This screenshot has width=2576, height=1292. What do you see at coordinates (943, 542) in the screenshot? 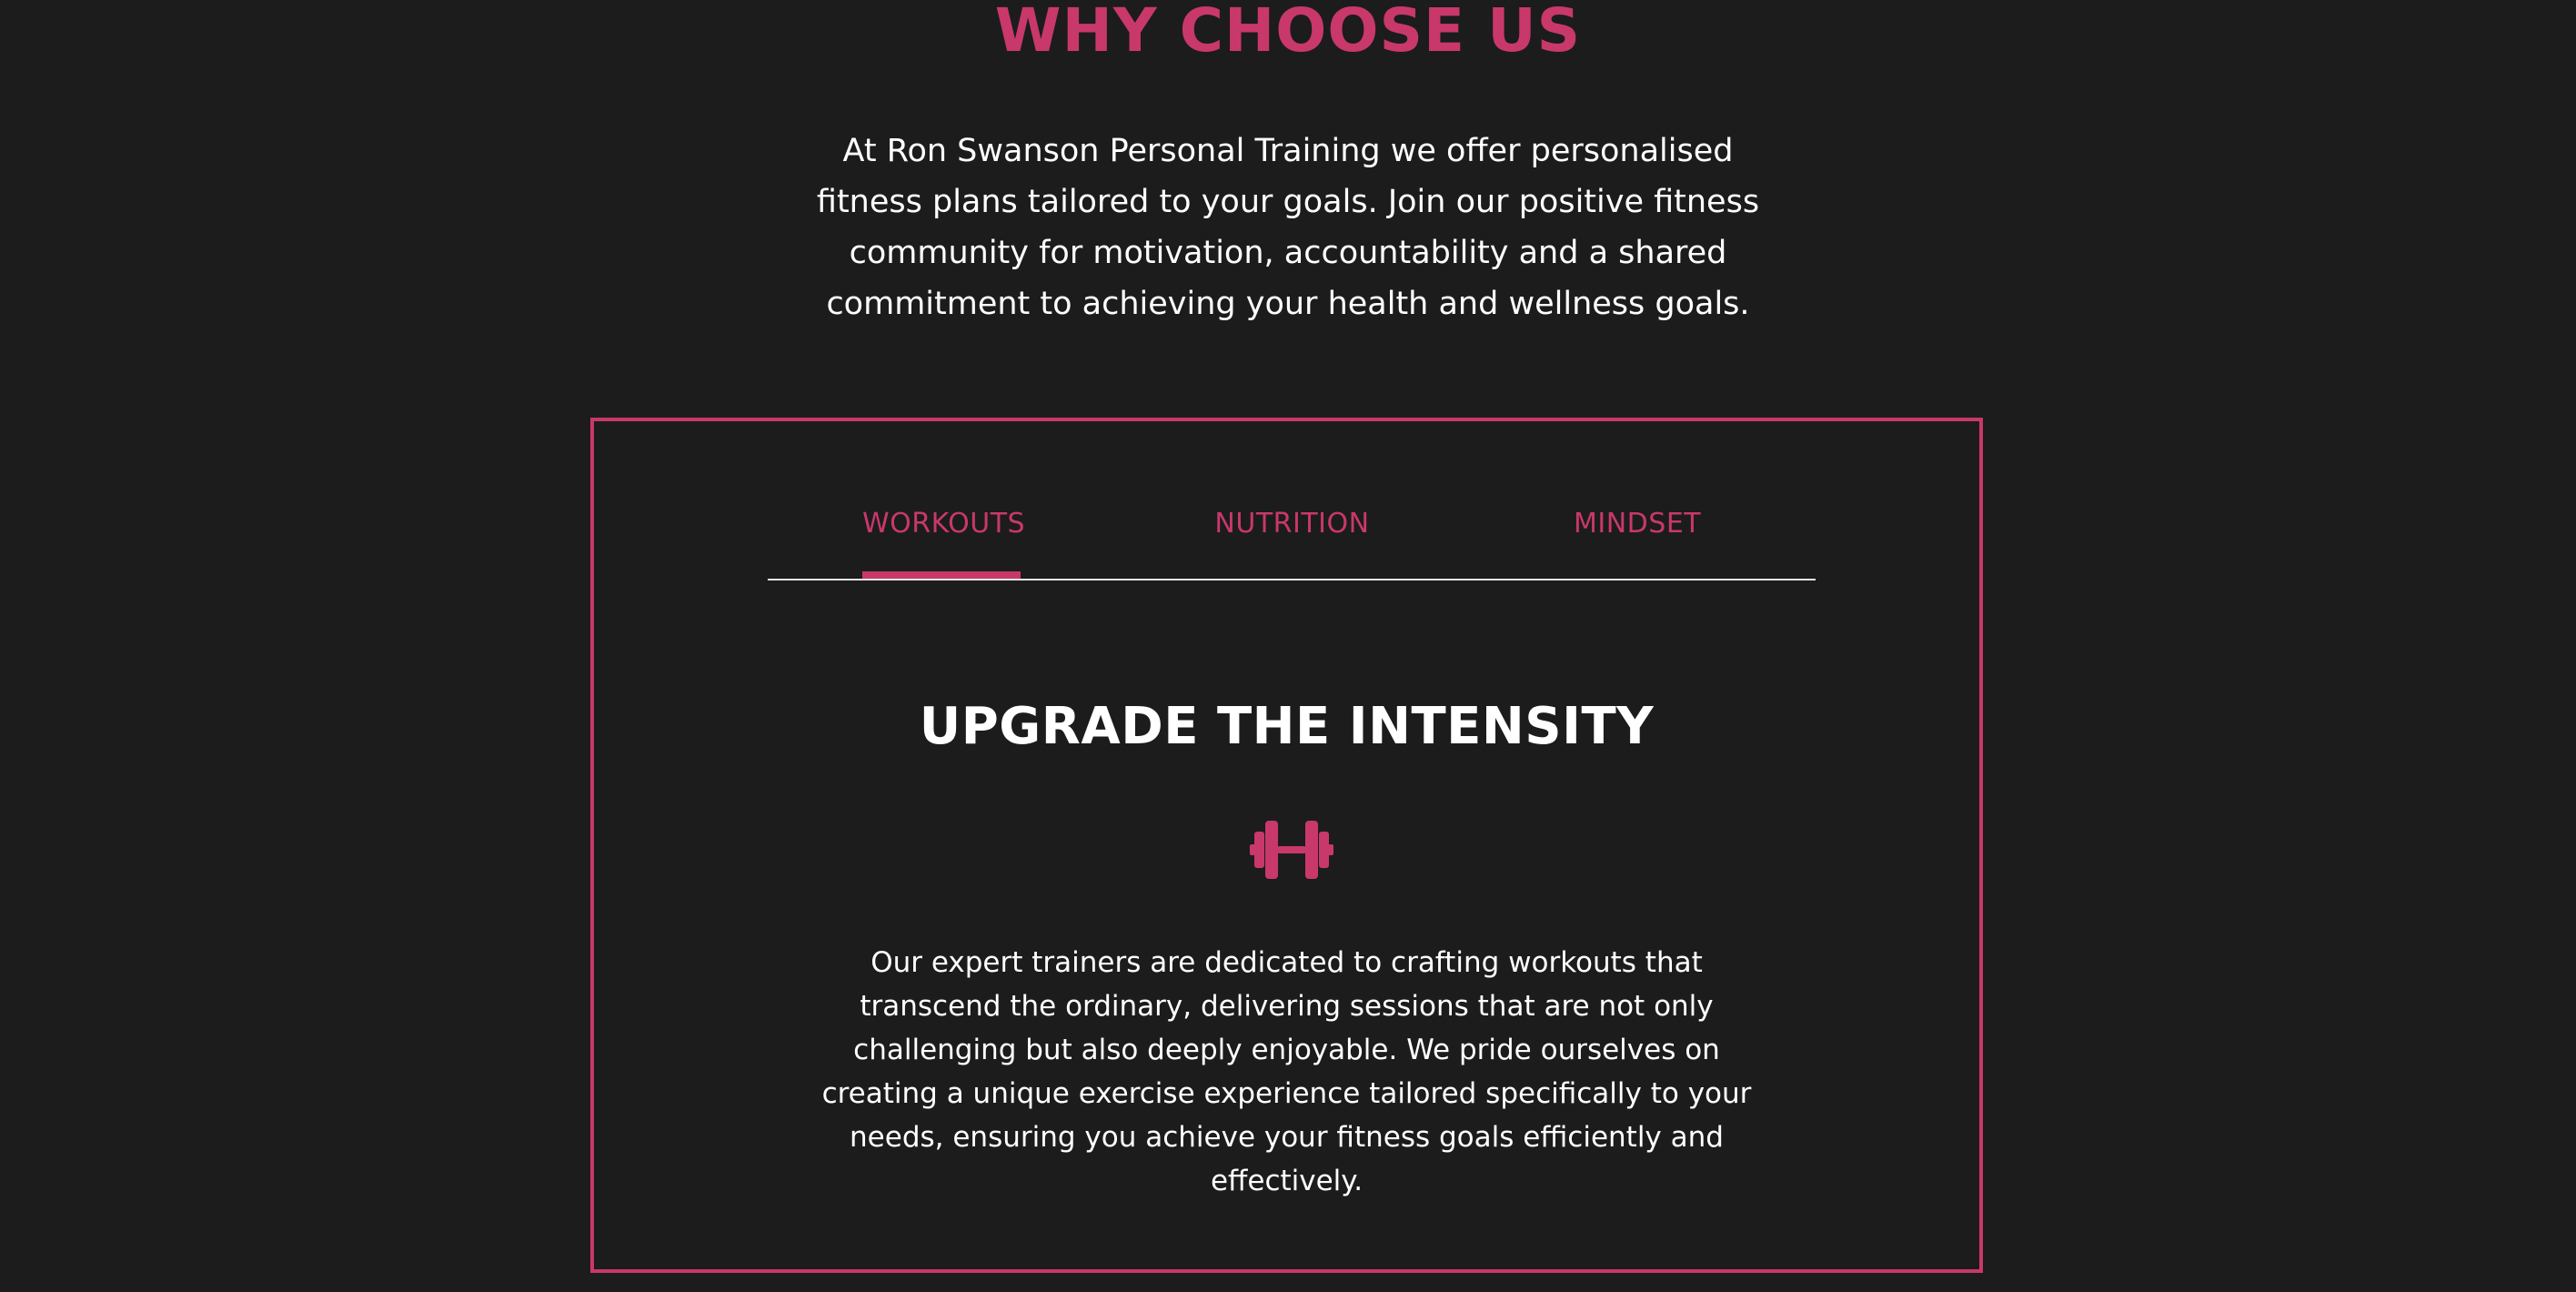
I see `tab-workouts: WORKOUTS` at bounding box center [943, 542].